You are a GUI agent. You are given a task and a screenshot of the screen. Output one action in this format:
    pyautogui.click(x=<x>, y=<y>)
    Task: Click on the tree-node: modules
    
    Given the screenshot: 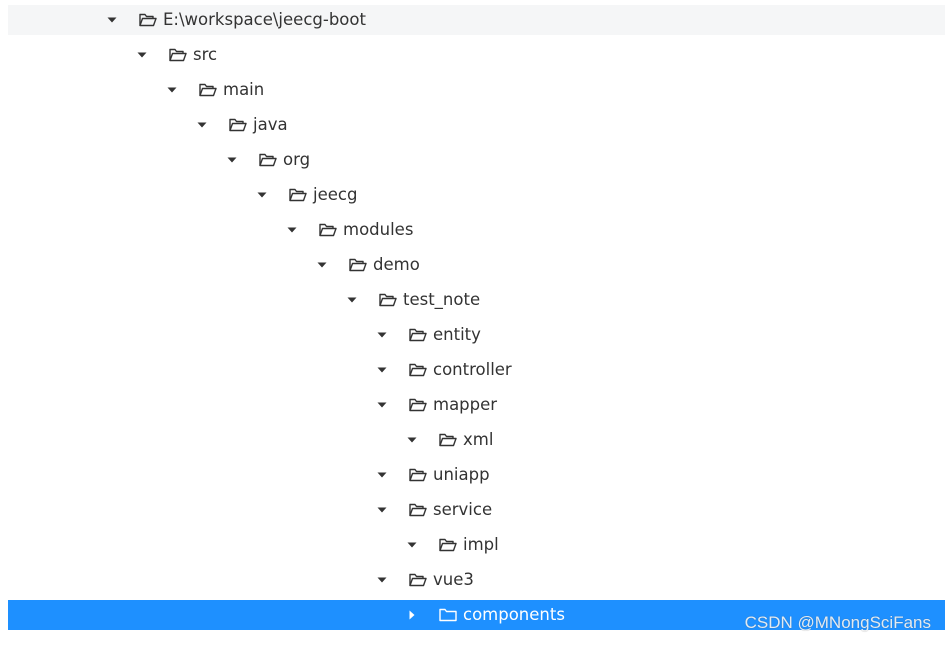 What is the action you would take?
    pyautogui.click(x=476, y=230)
    